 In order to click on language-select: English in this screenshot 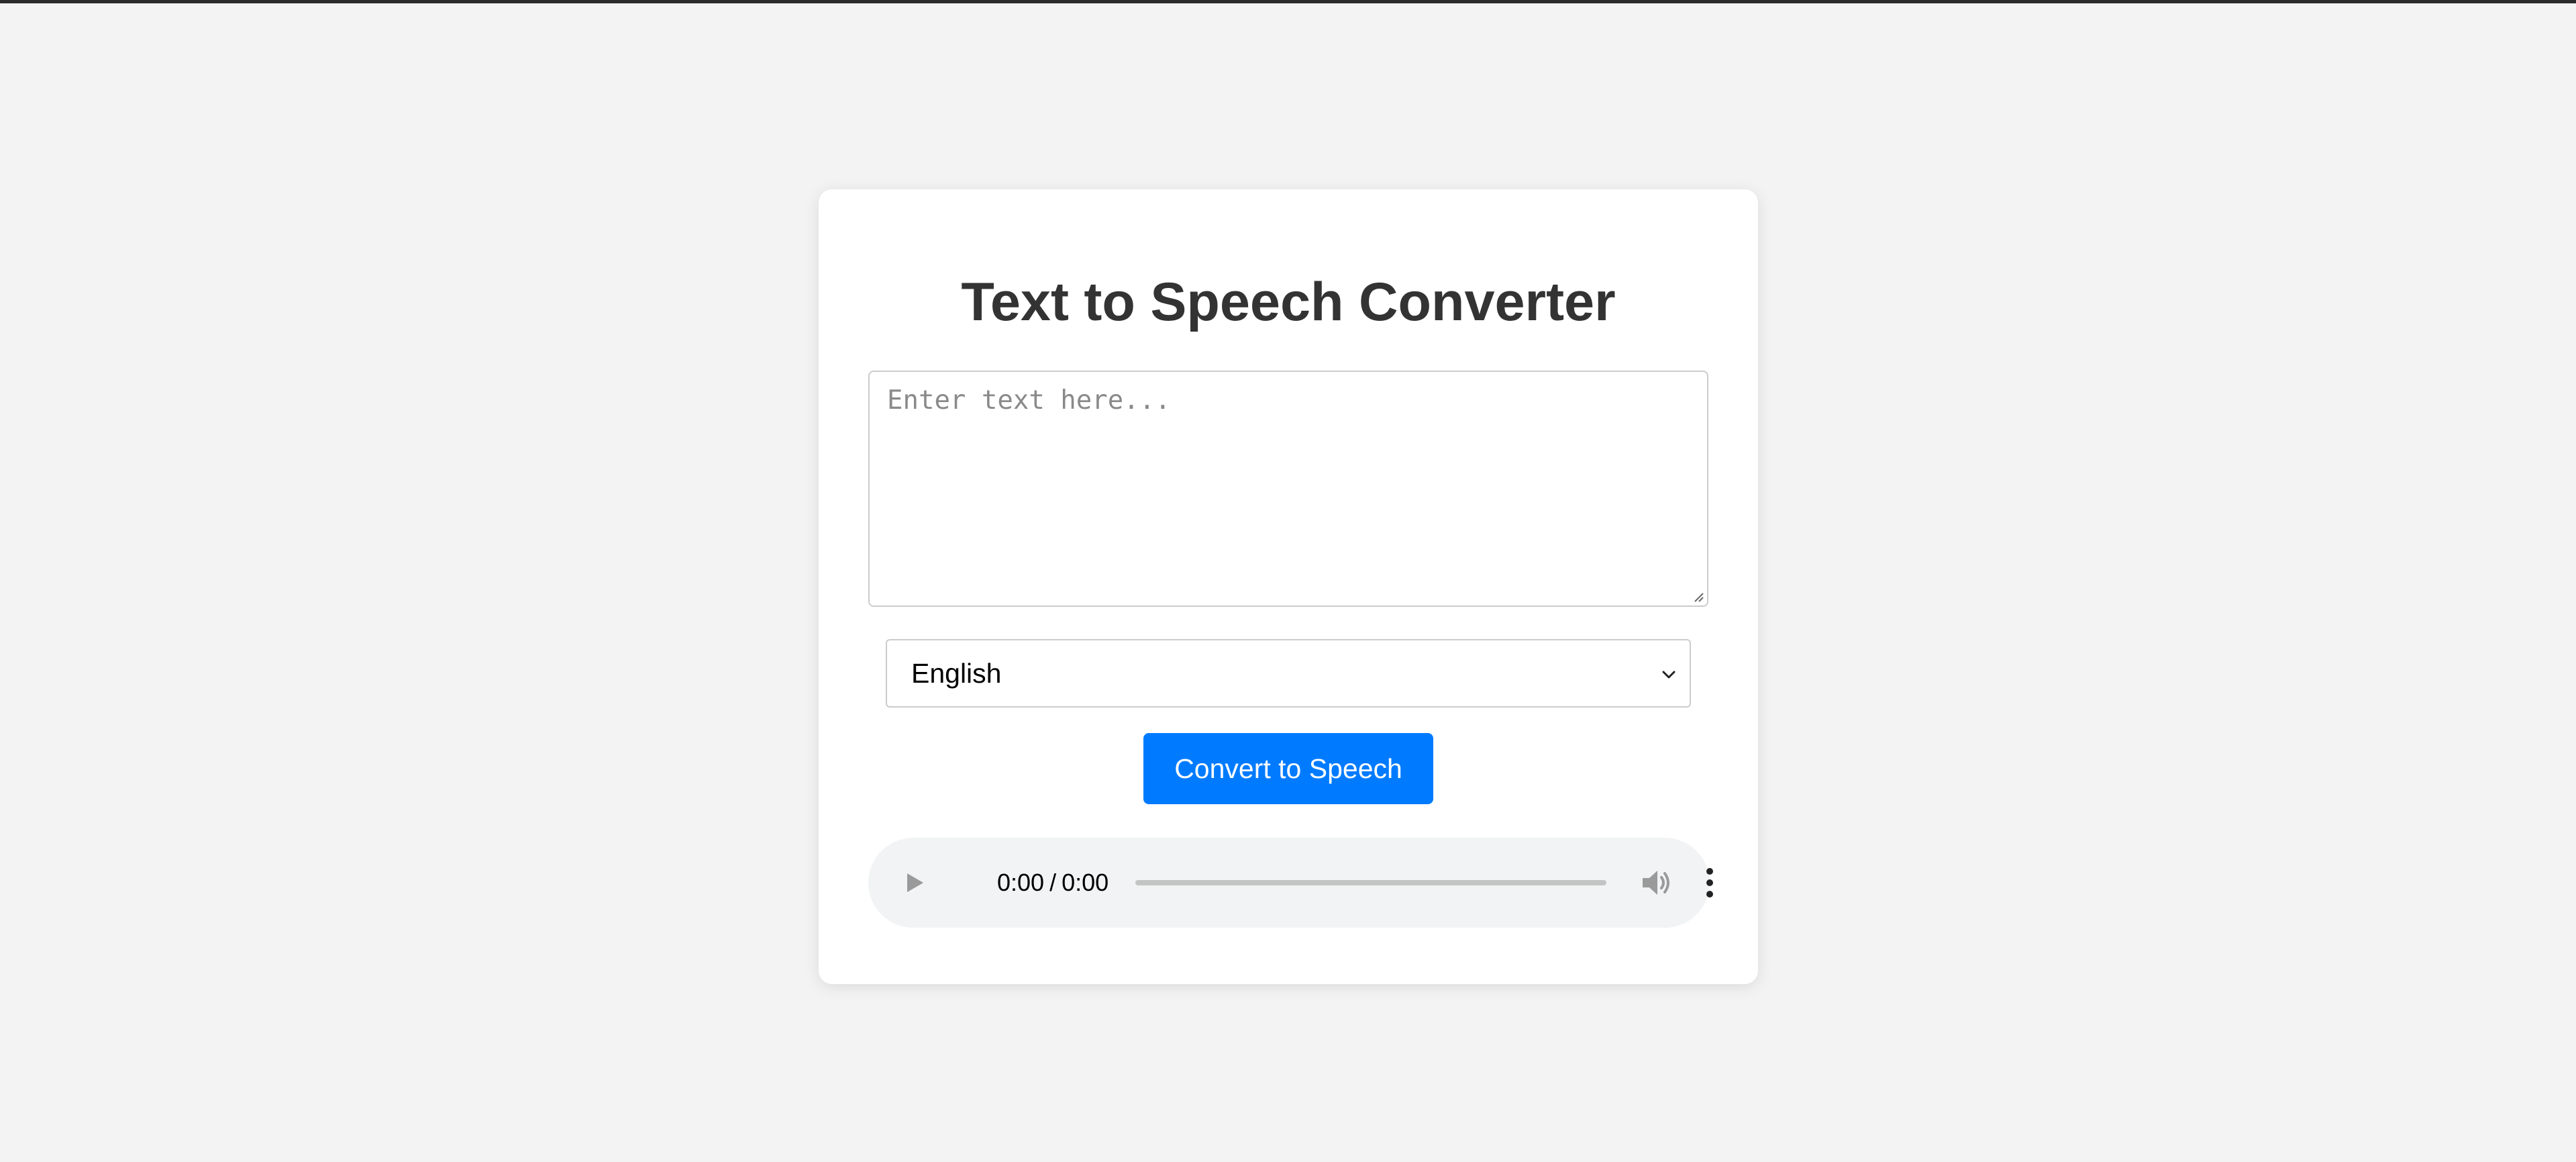, I will do `click(1288, 673)`.